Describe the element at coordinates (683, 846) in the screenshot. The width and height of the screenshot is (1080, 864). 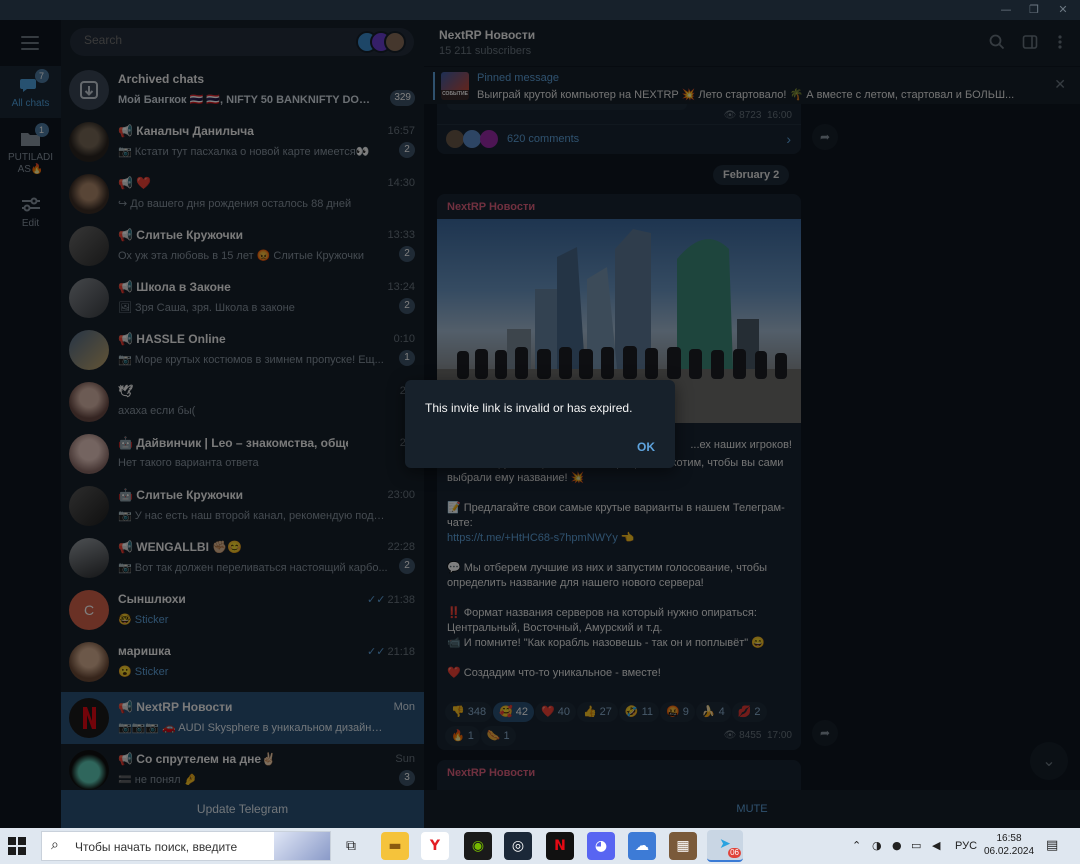
I see `photo-app-icon: ▦` at that location.